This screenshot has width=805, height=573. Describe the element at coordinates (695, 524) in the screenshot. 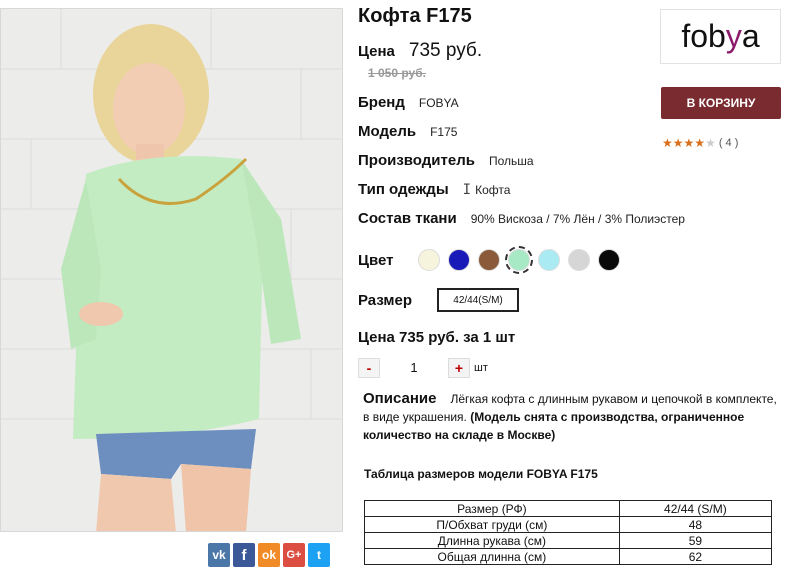

I see `table-cell: 48` at that location.